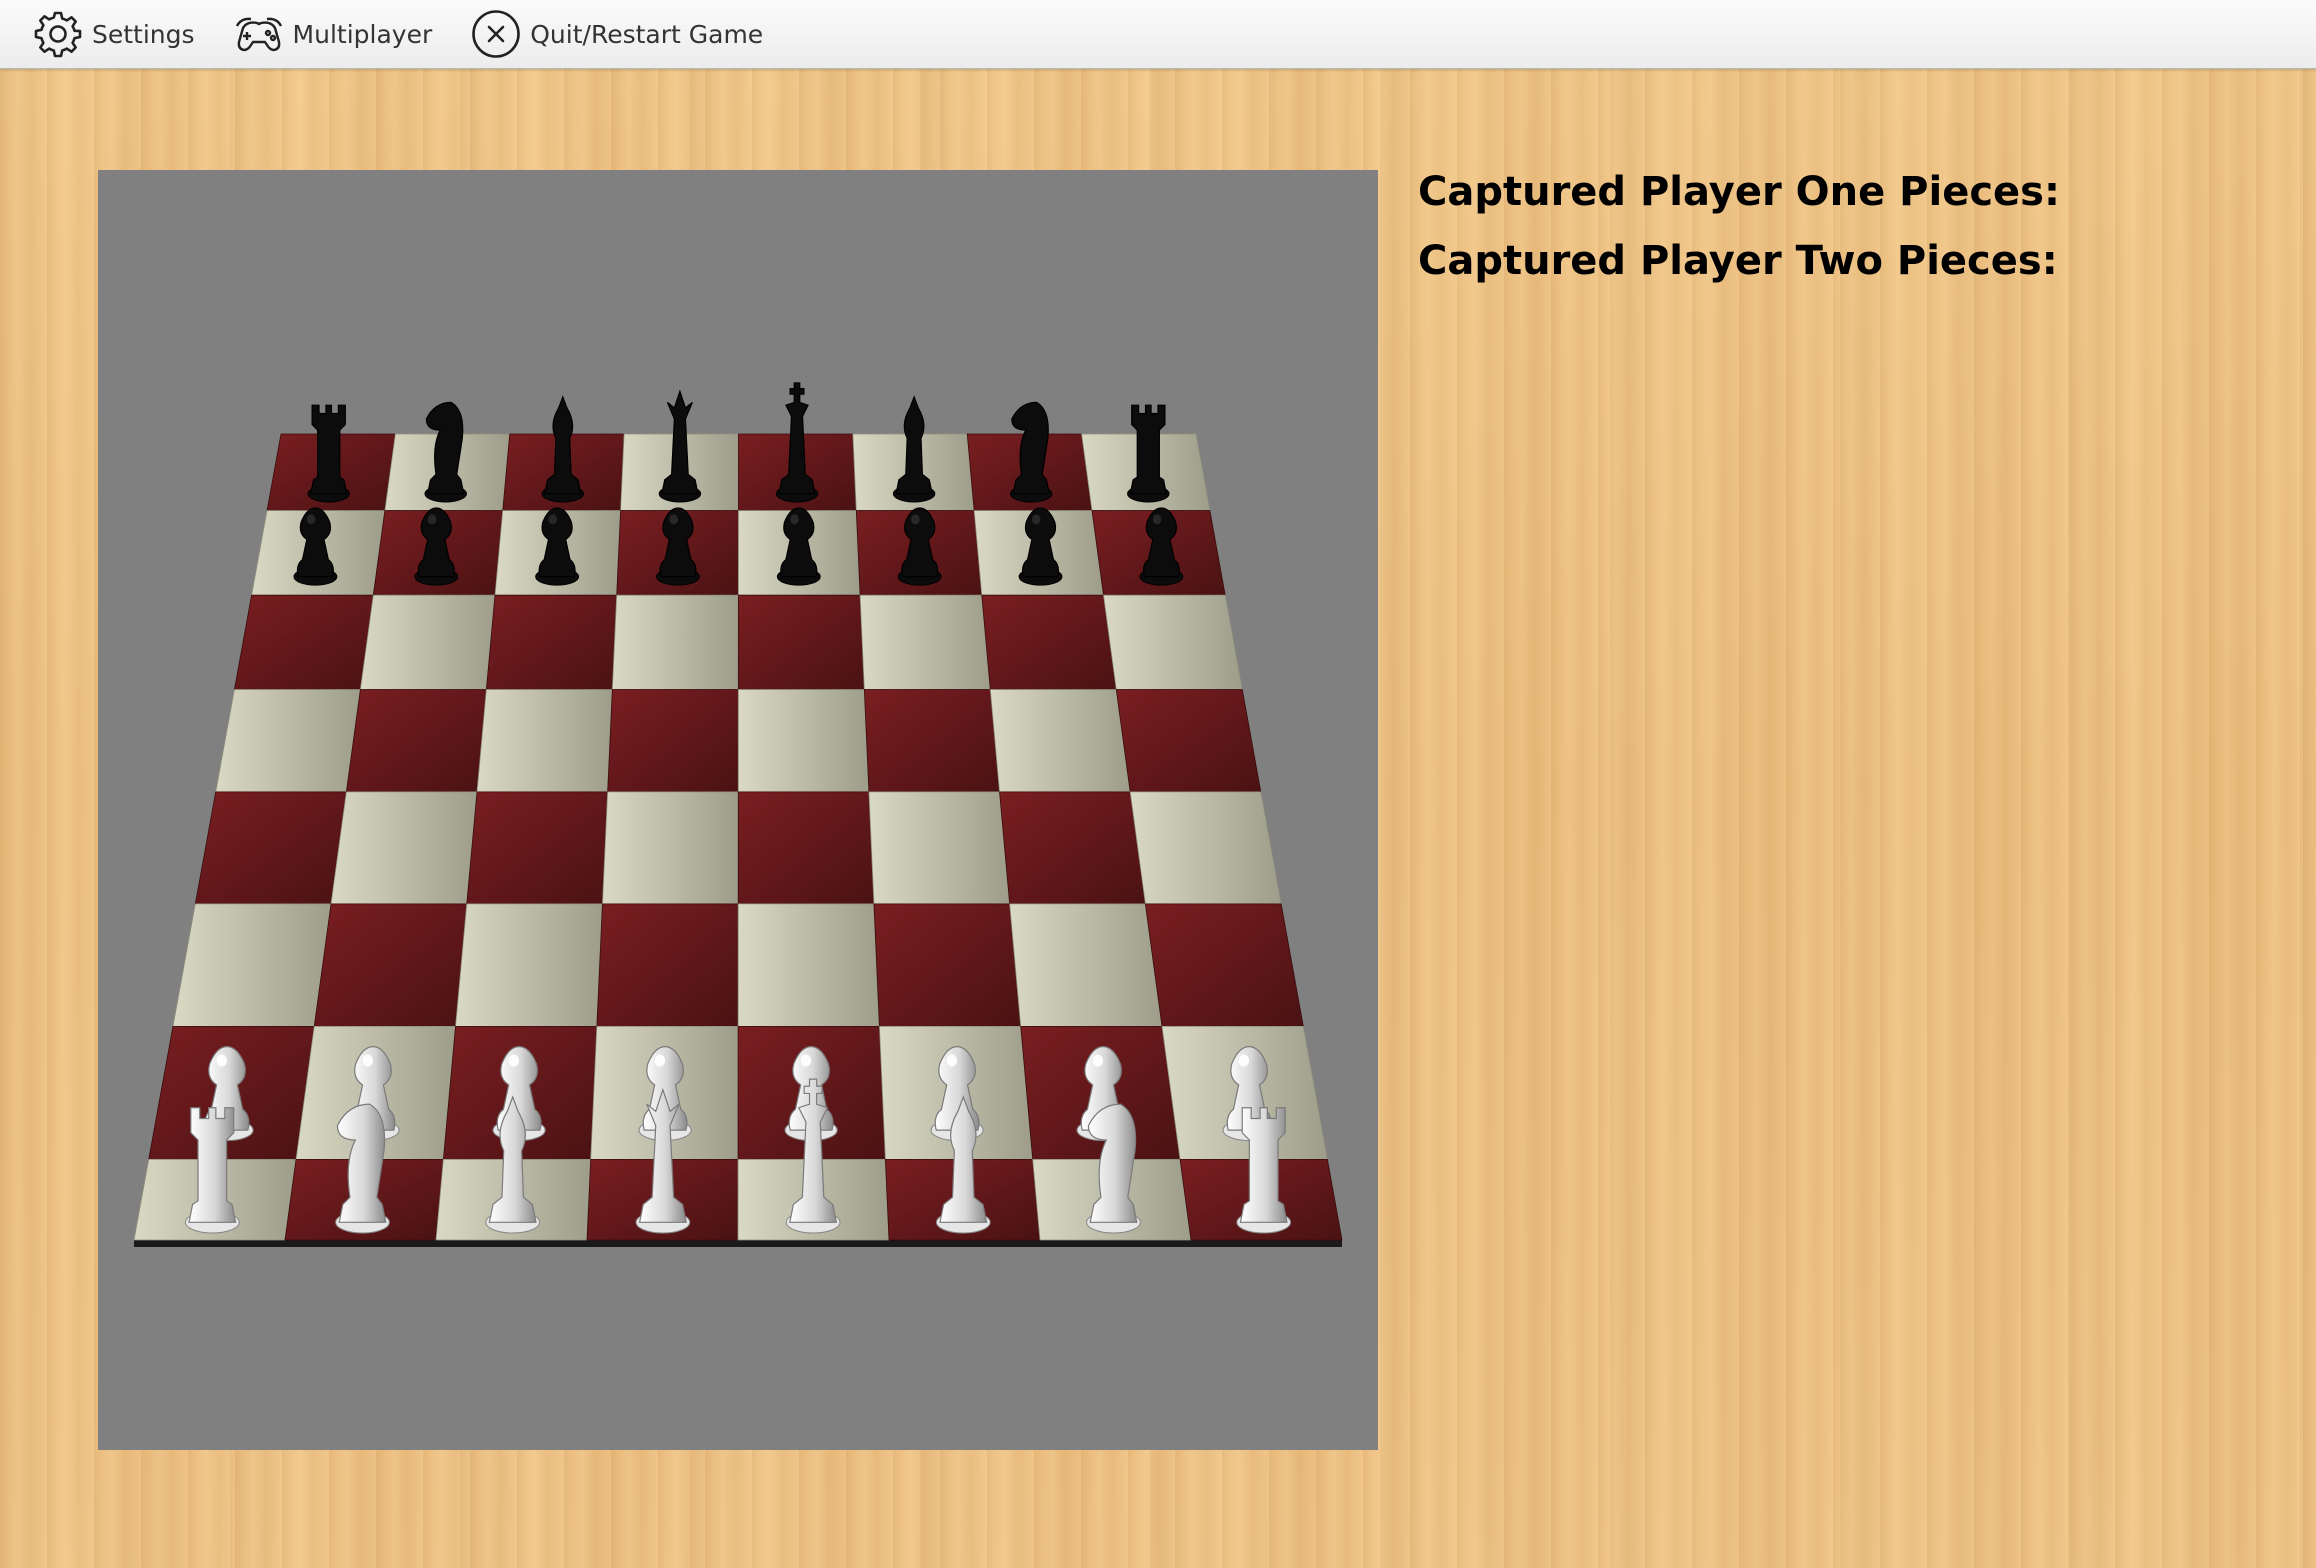 The width and height of the screenshot is (2316, 1568). What do you see at coordinates (1739, 192) in the screenshot?
I see `captured-player-one-heading: Captured Player One Pieces:` at bounding box center [1739, 192].